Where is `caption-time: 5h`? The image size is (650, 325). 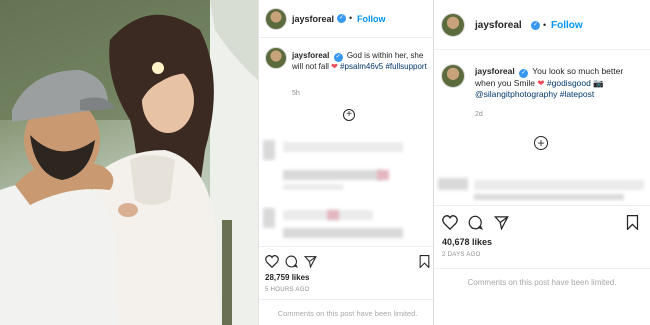
caption-time: 5h is located at coordinates (296, 93).